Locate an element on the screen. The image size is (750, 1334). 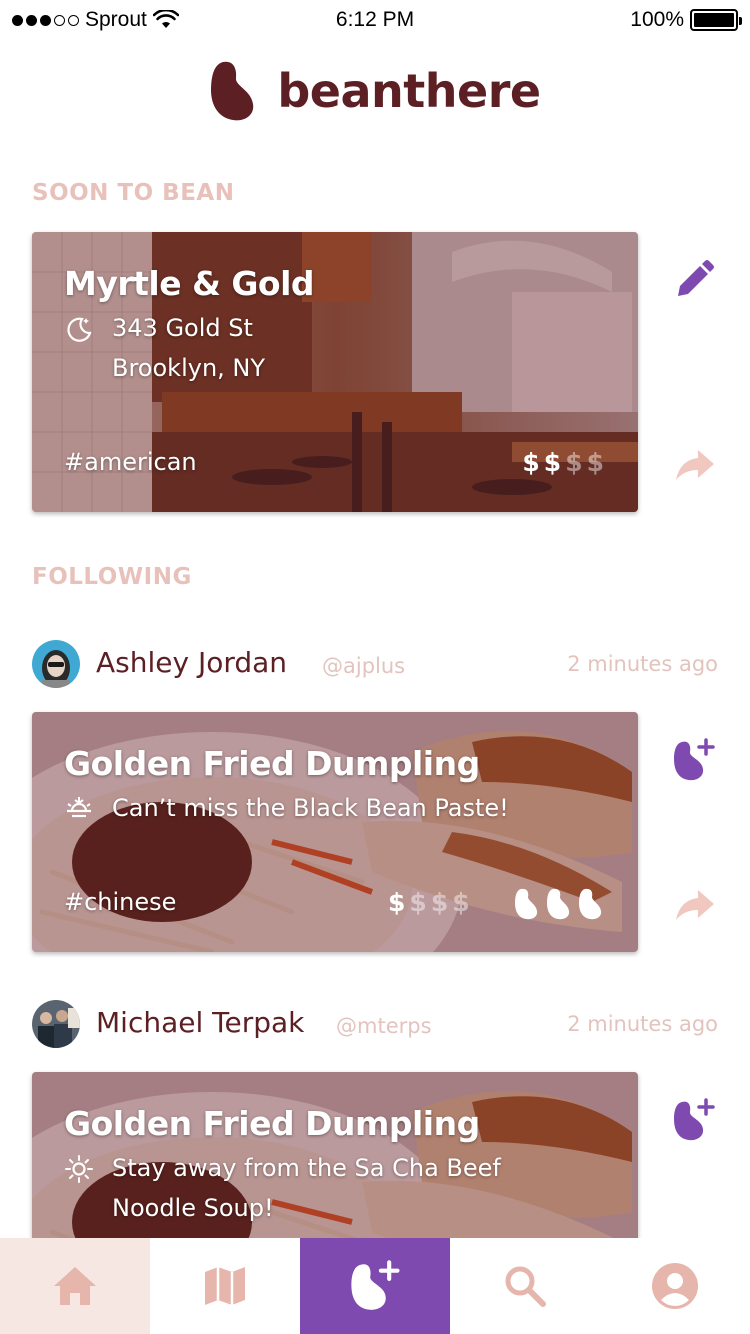
tab-profile is located at coordinates (675, 1286).